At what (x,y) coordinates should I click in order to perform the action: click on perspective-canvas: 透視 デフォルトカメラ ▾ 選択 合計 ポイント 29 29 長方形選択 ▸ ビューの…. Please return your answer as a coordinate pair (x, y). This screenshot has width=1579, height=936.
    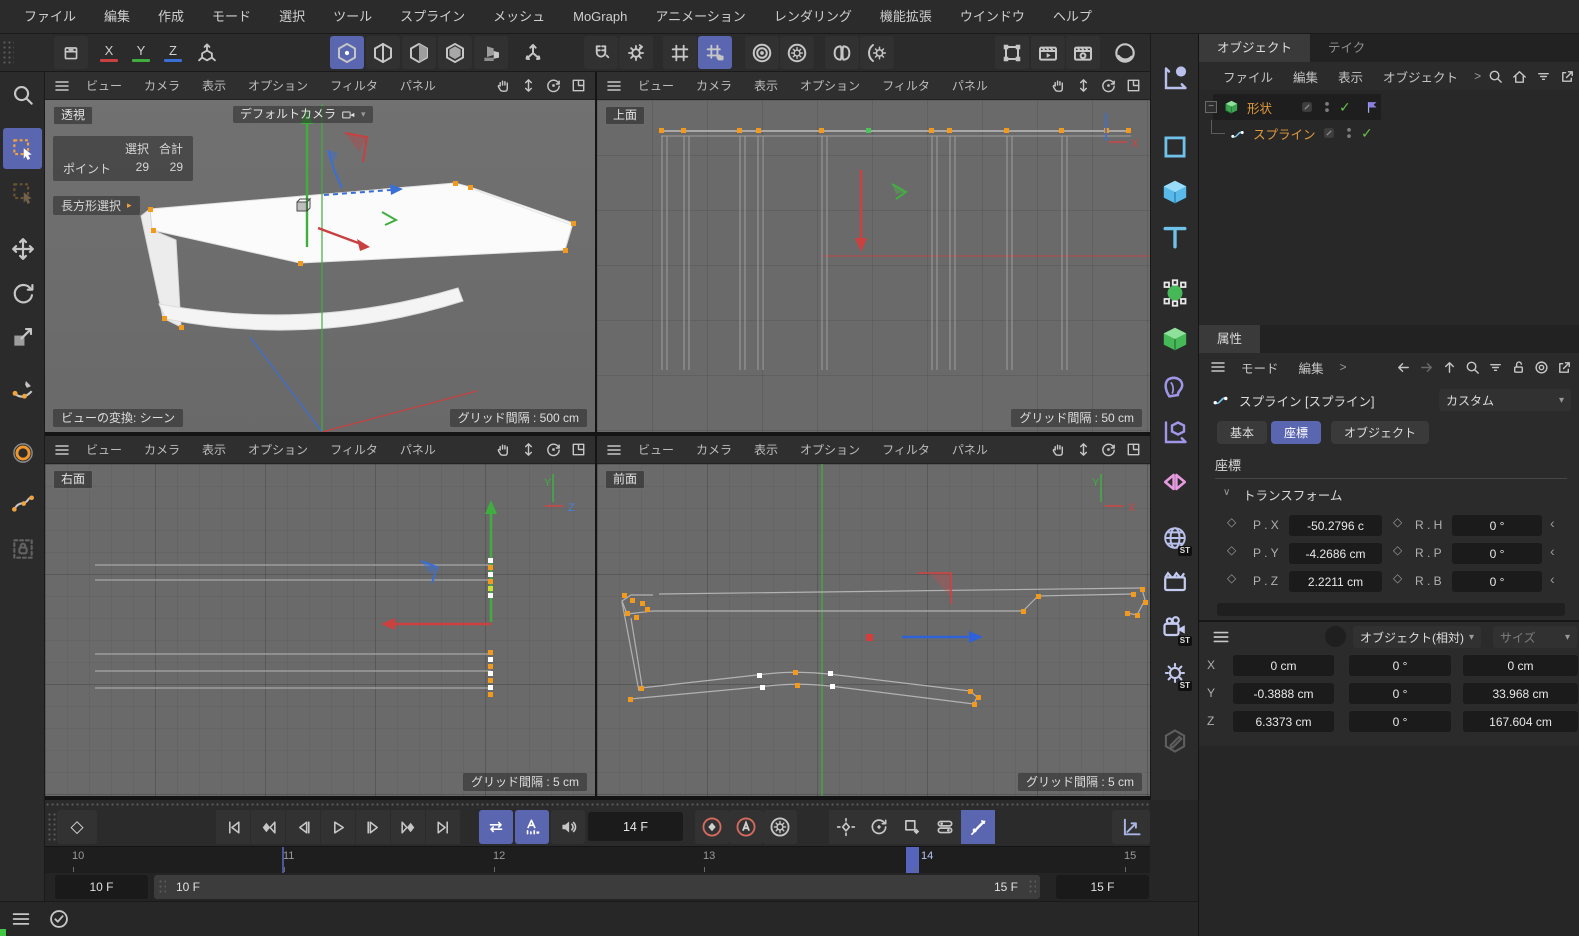
    Looking at the image, I should click on (320, 266).